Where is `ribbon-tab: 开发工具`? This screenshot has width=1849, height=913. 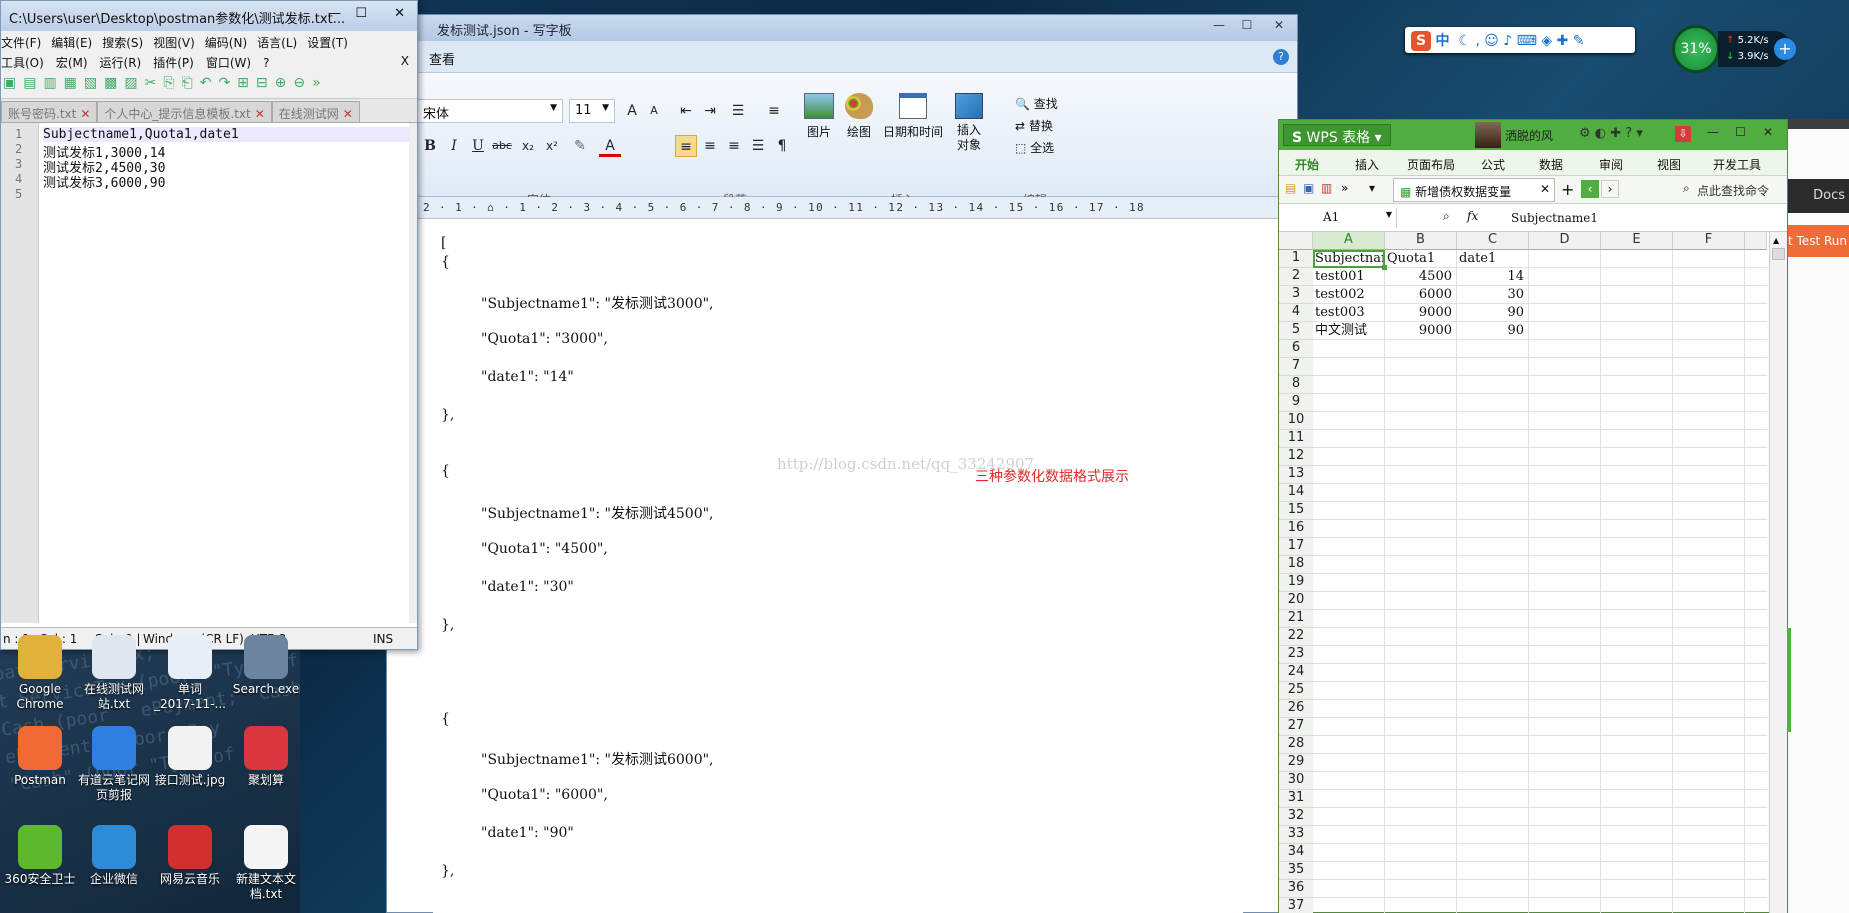 ribbon-tab: 开发工具 is located at coordinates (1737, 164).